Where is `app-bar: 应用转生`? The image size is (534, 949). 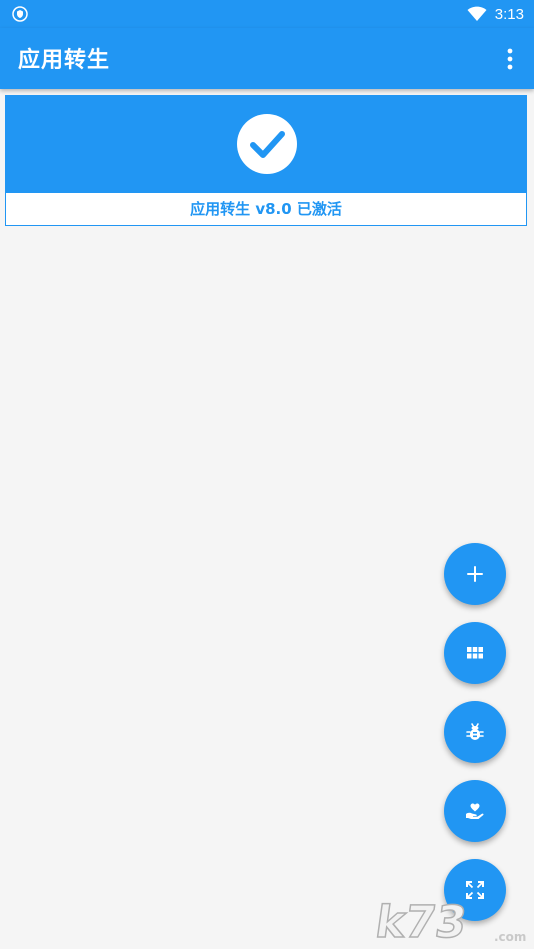
app-bar: 应用转生 is located at coordinates (267, 58).